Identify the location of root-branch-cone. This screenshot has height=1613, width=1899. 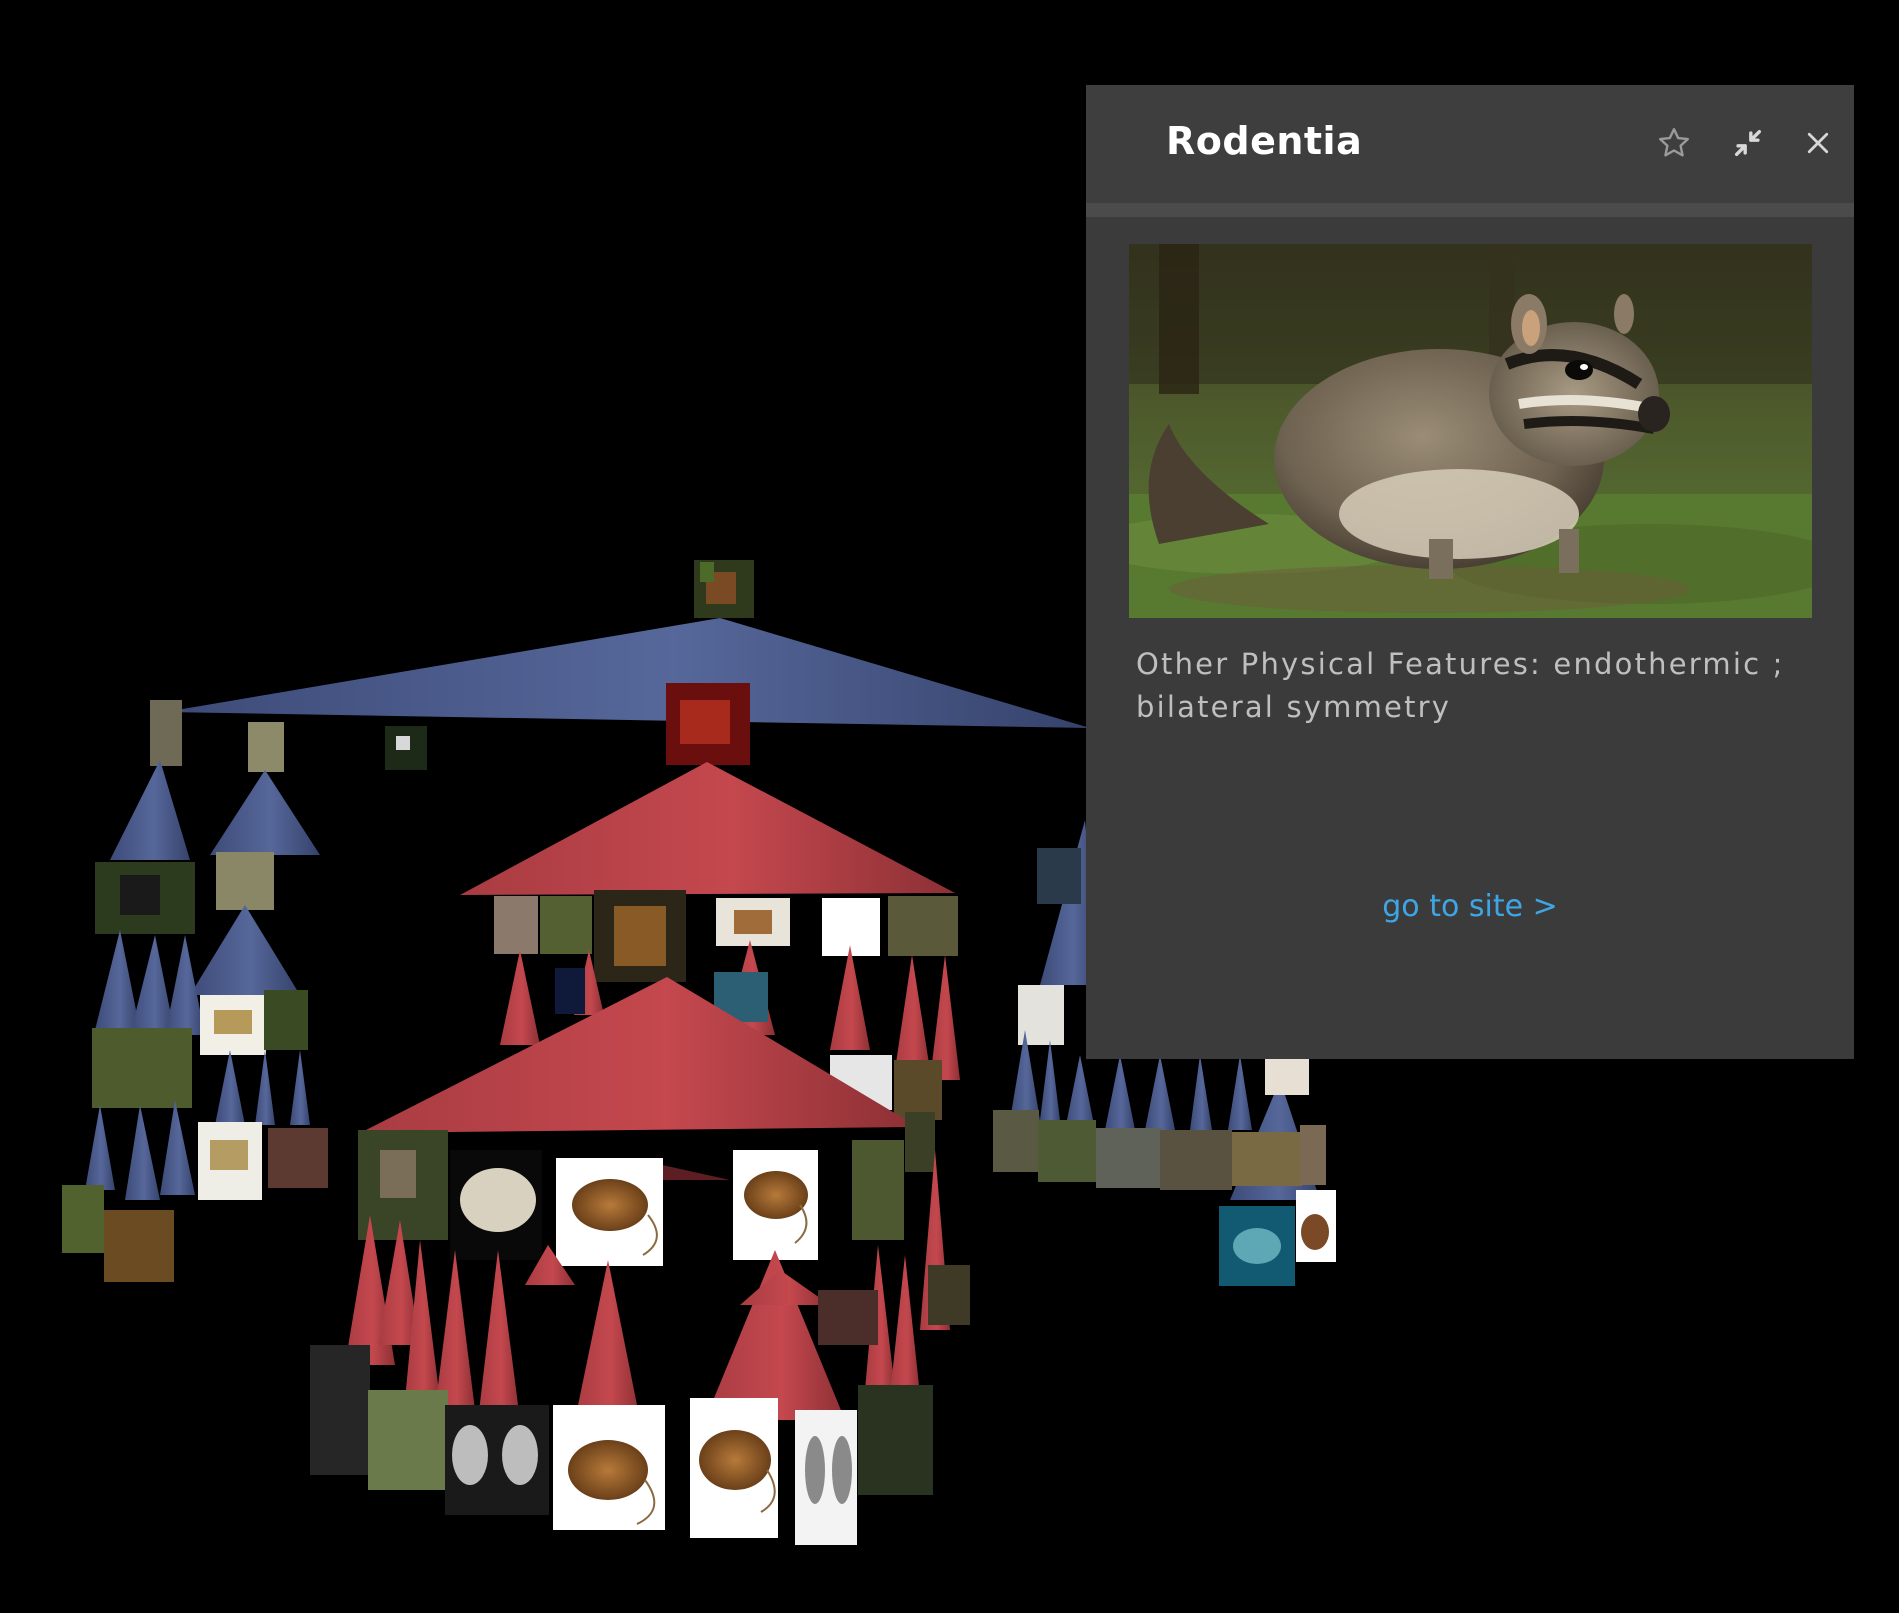
(627, 673).